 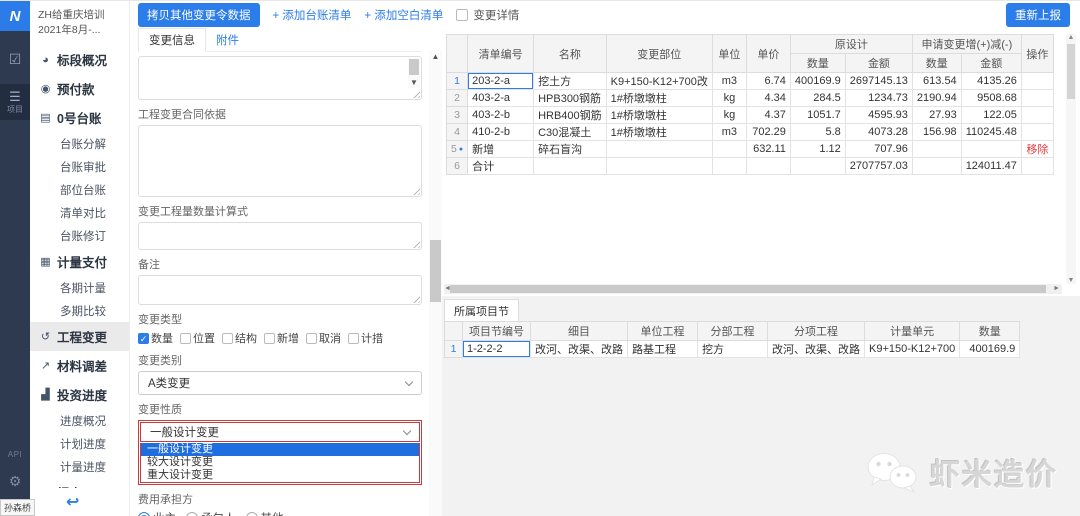 What do you see at coordinates (79, 166) in the screenshot?
I see `sidebar-item-4: 台账审批` at bounding box center [79, 166].